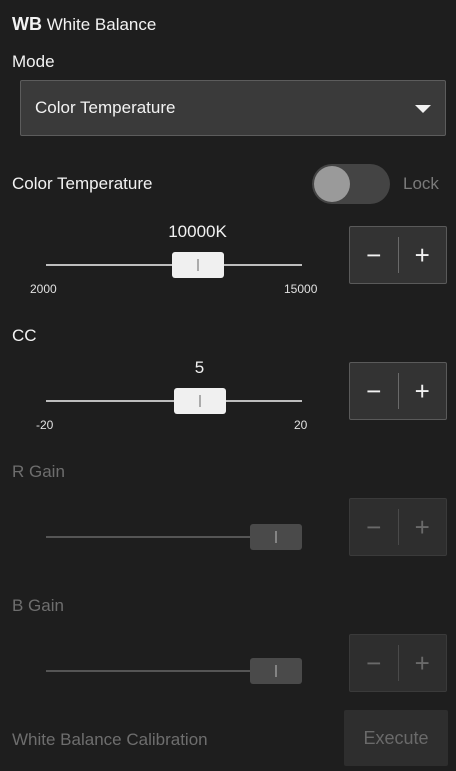 The width and height of the screenshot is (456, 771). I want to click on panel-title-text: White Balance, so click(101, 24).